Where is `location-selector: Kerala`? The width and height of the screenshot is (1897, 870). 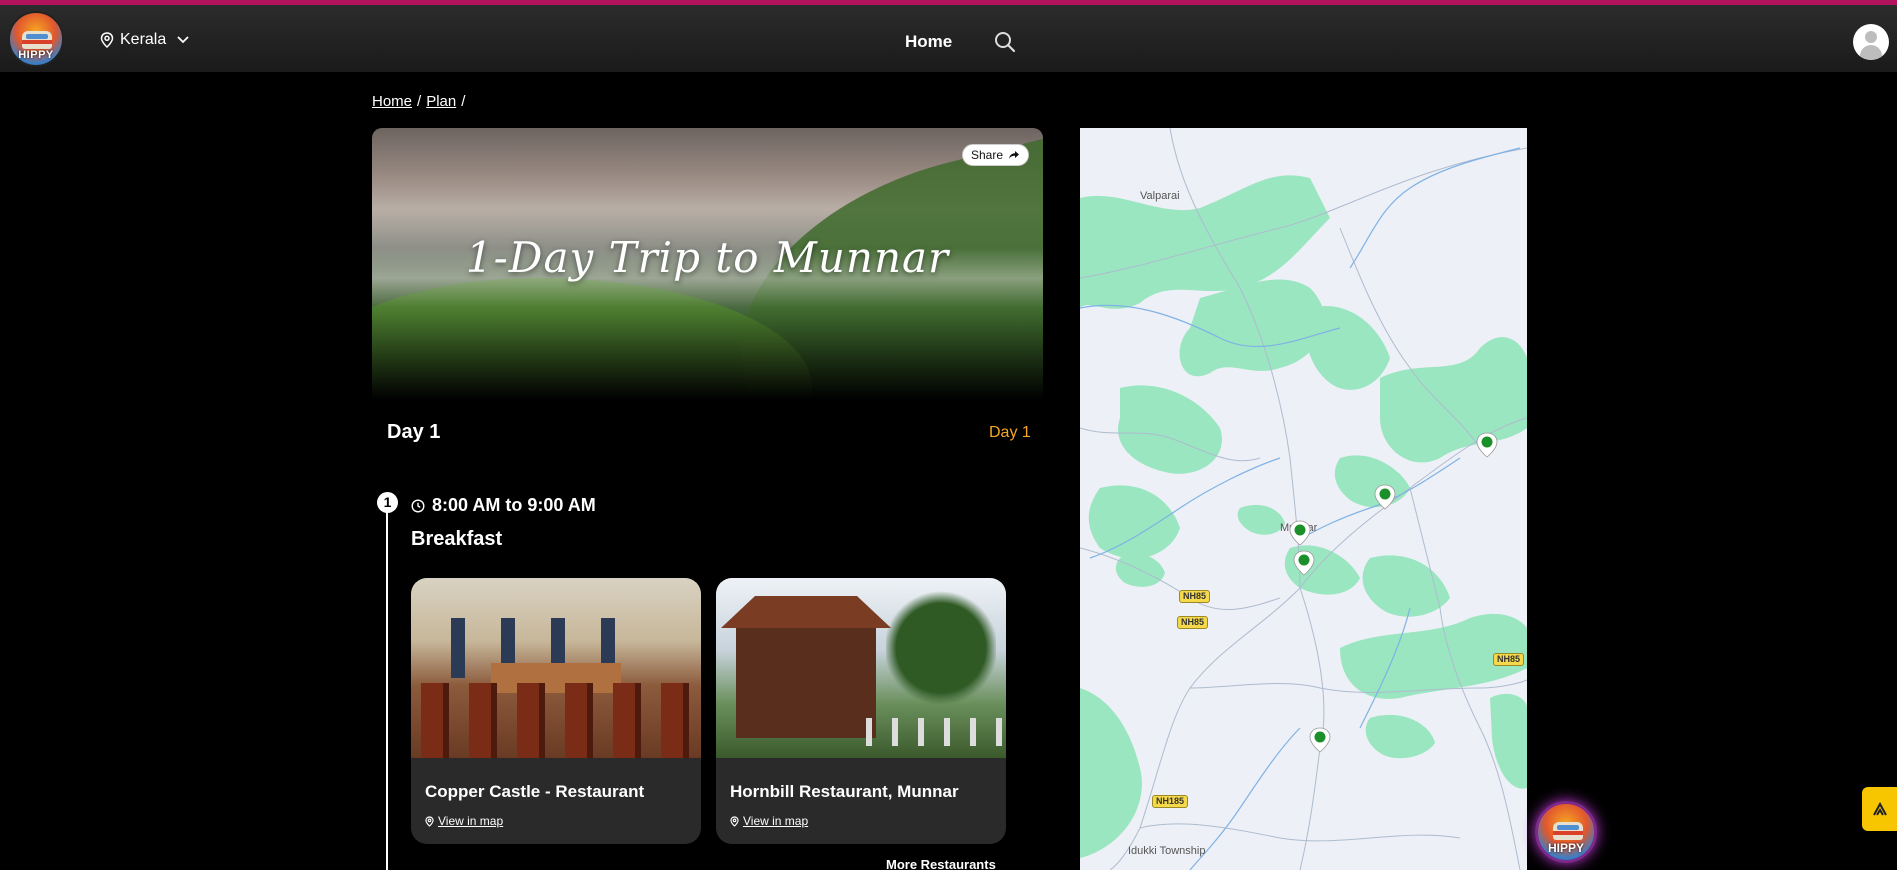
location-selector: Kerala is located at coordinates (145, 40).